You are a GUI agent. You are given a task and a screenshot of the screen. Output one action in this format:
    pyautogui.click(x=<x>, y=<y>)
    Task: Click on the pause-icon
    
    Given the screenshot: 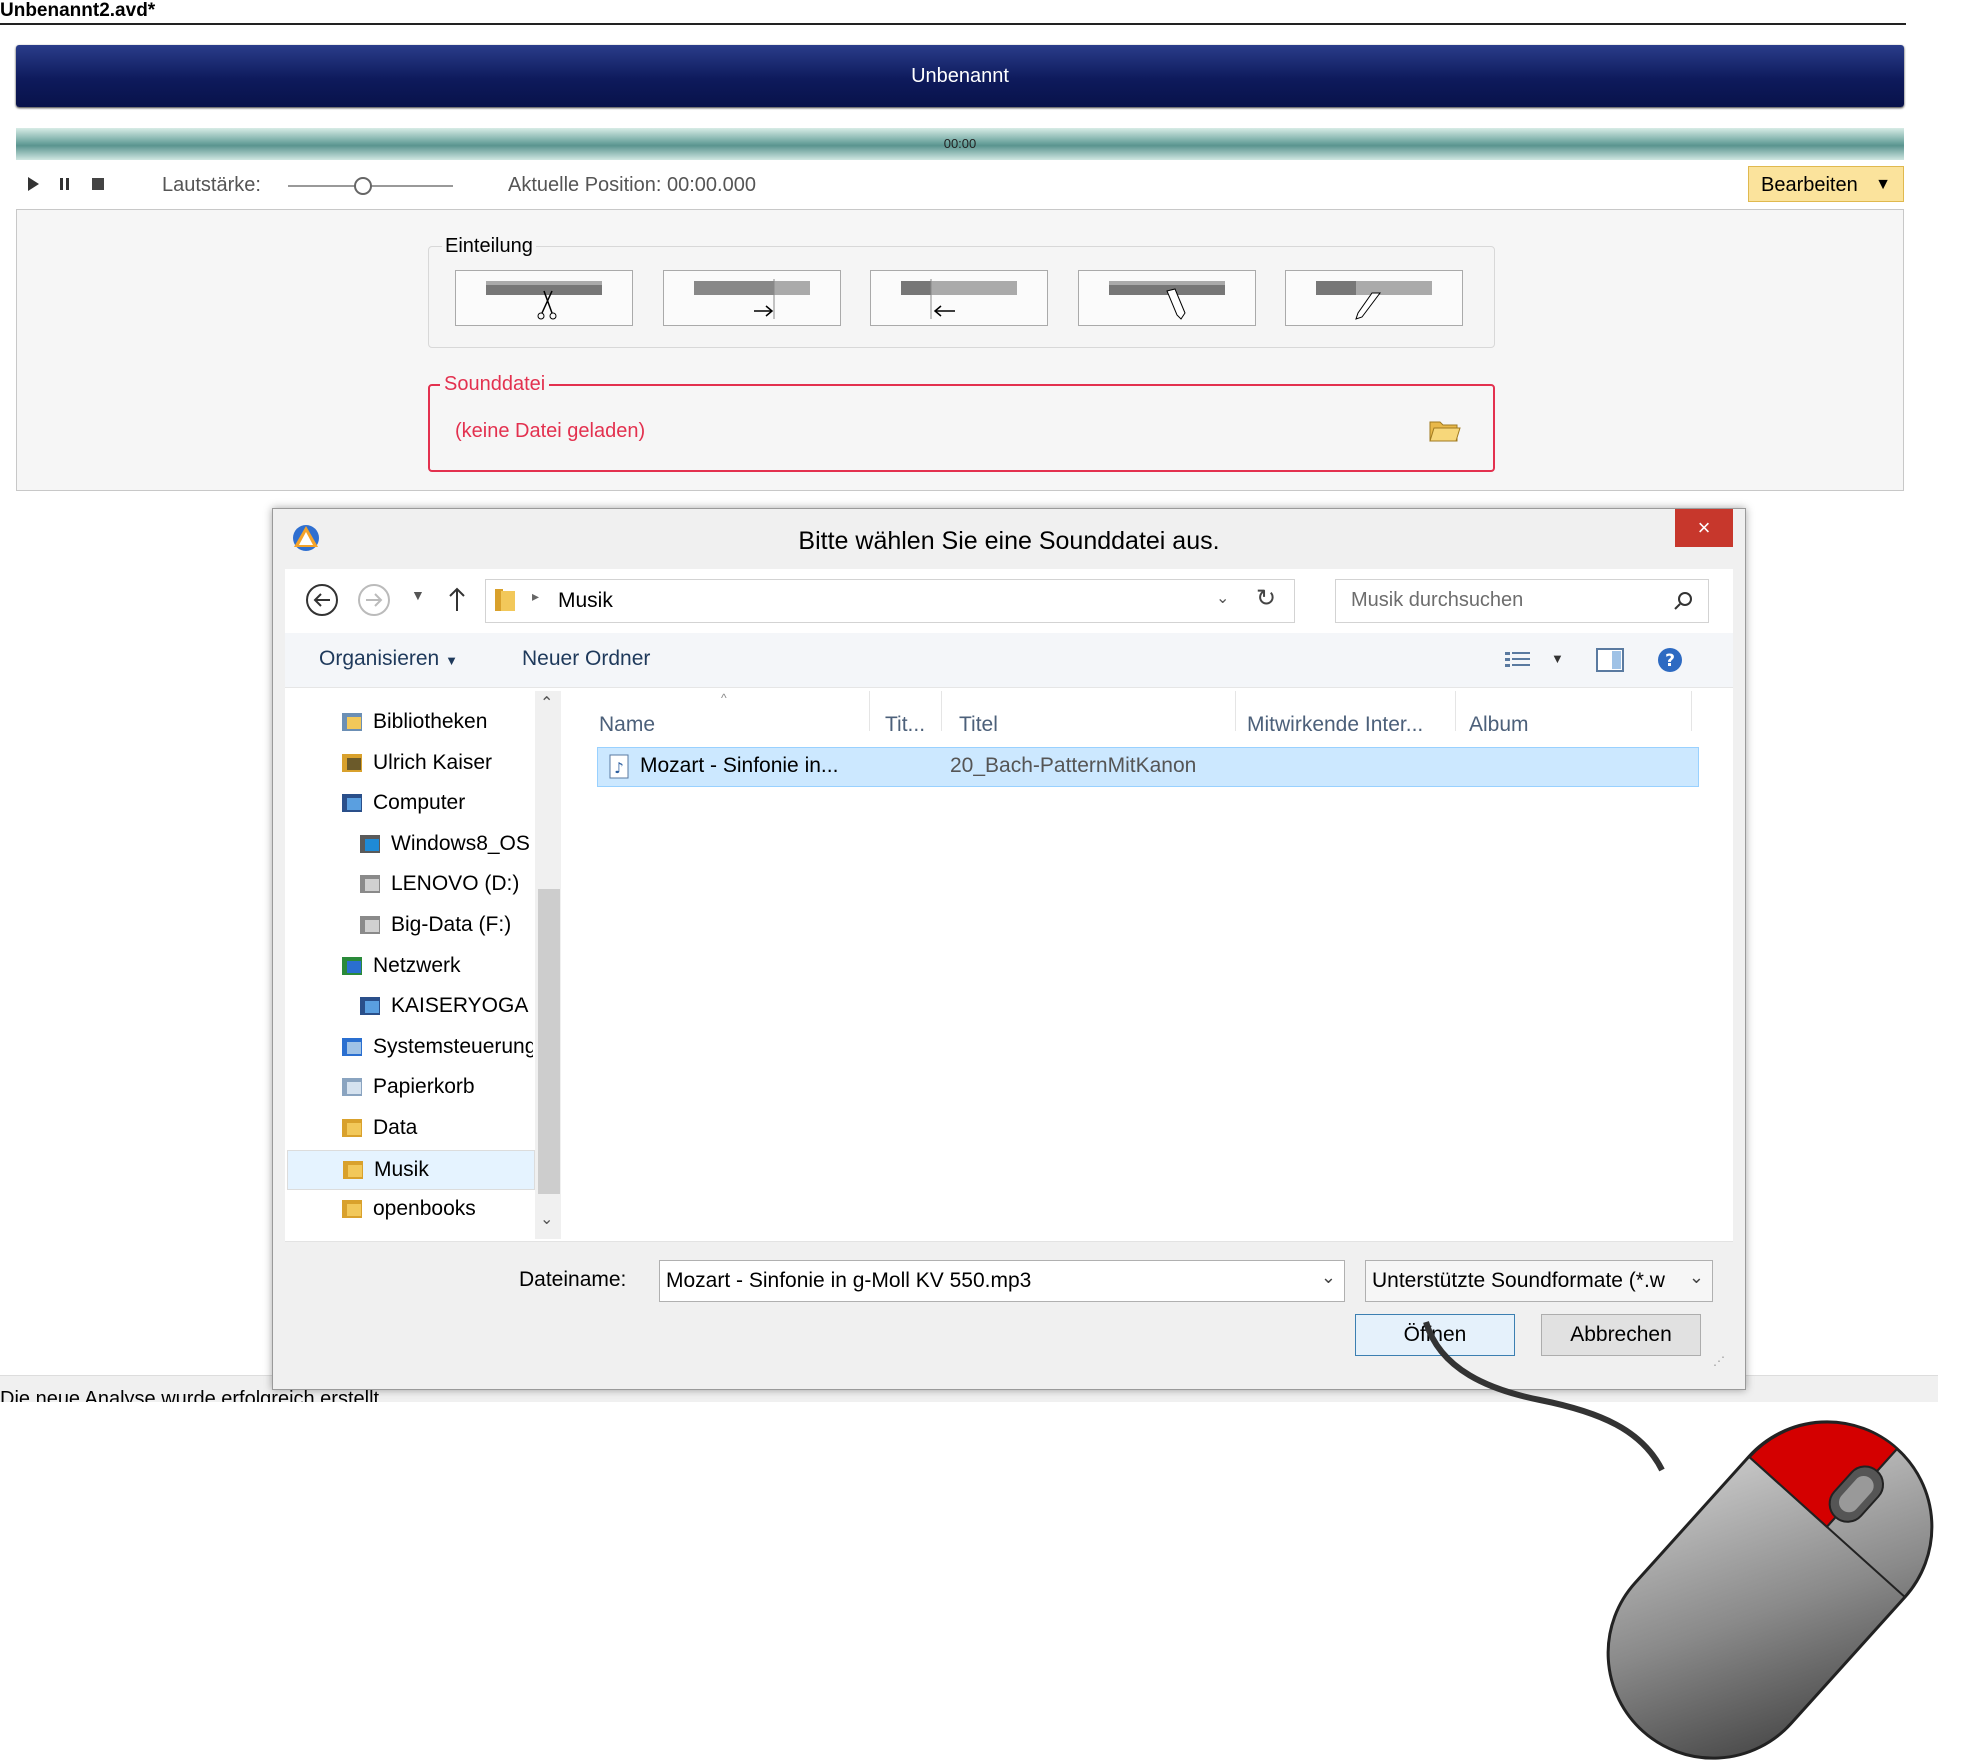 What is the action you would take?
    pyautogui.click(x=65, y=184)
    